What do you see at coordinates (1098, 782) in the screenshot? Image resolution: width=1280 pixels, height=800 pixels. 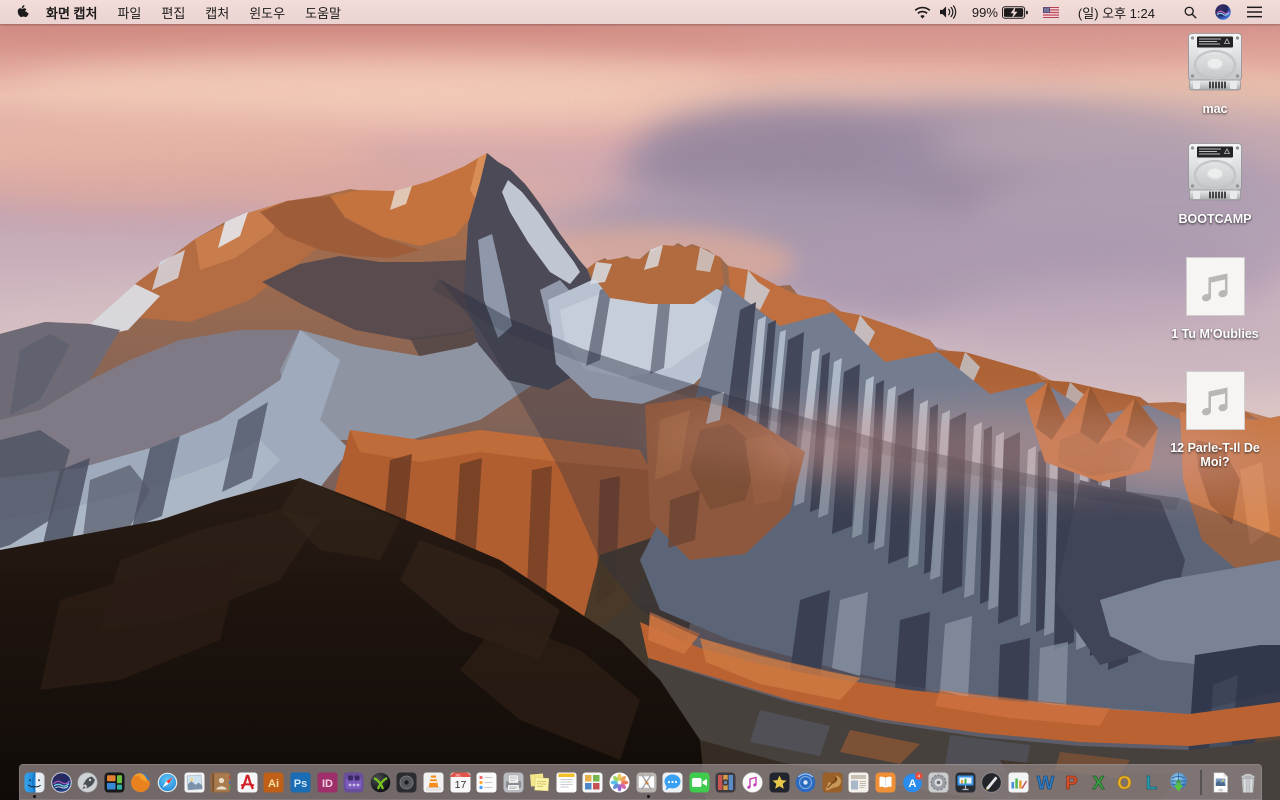 I see `svg-text: X` at bounding box center [1098, 782].